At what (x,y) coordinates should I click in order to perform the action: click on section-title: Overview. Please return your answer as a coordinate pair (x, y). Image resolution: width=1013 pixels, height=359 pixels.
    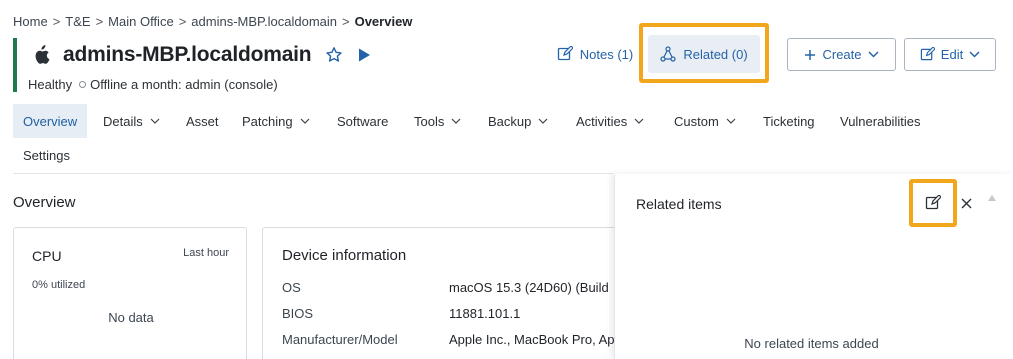
    Looking at the image, I should click on (44, 202).